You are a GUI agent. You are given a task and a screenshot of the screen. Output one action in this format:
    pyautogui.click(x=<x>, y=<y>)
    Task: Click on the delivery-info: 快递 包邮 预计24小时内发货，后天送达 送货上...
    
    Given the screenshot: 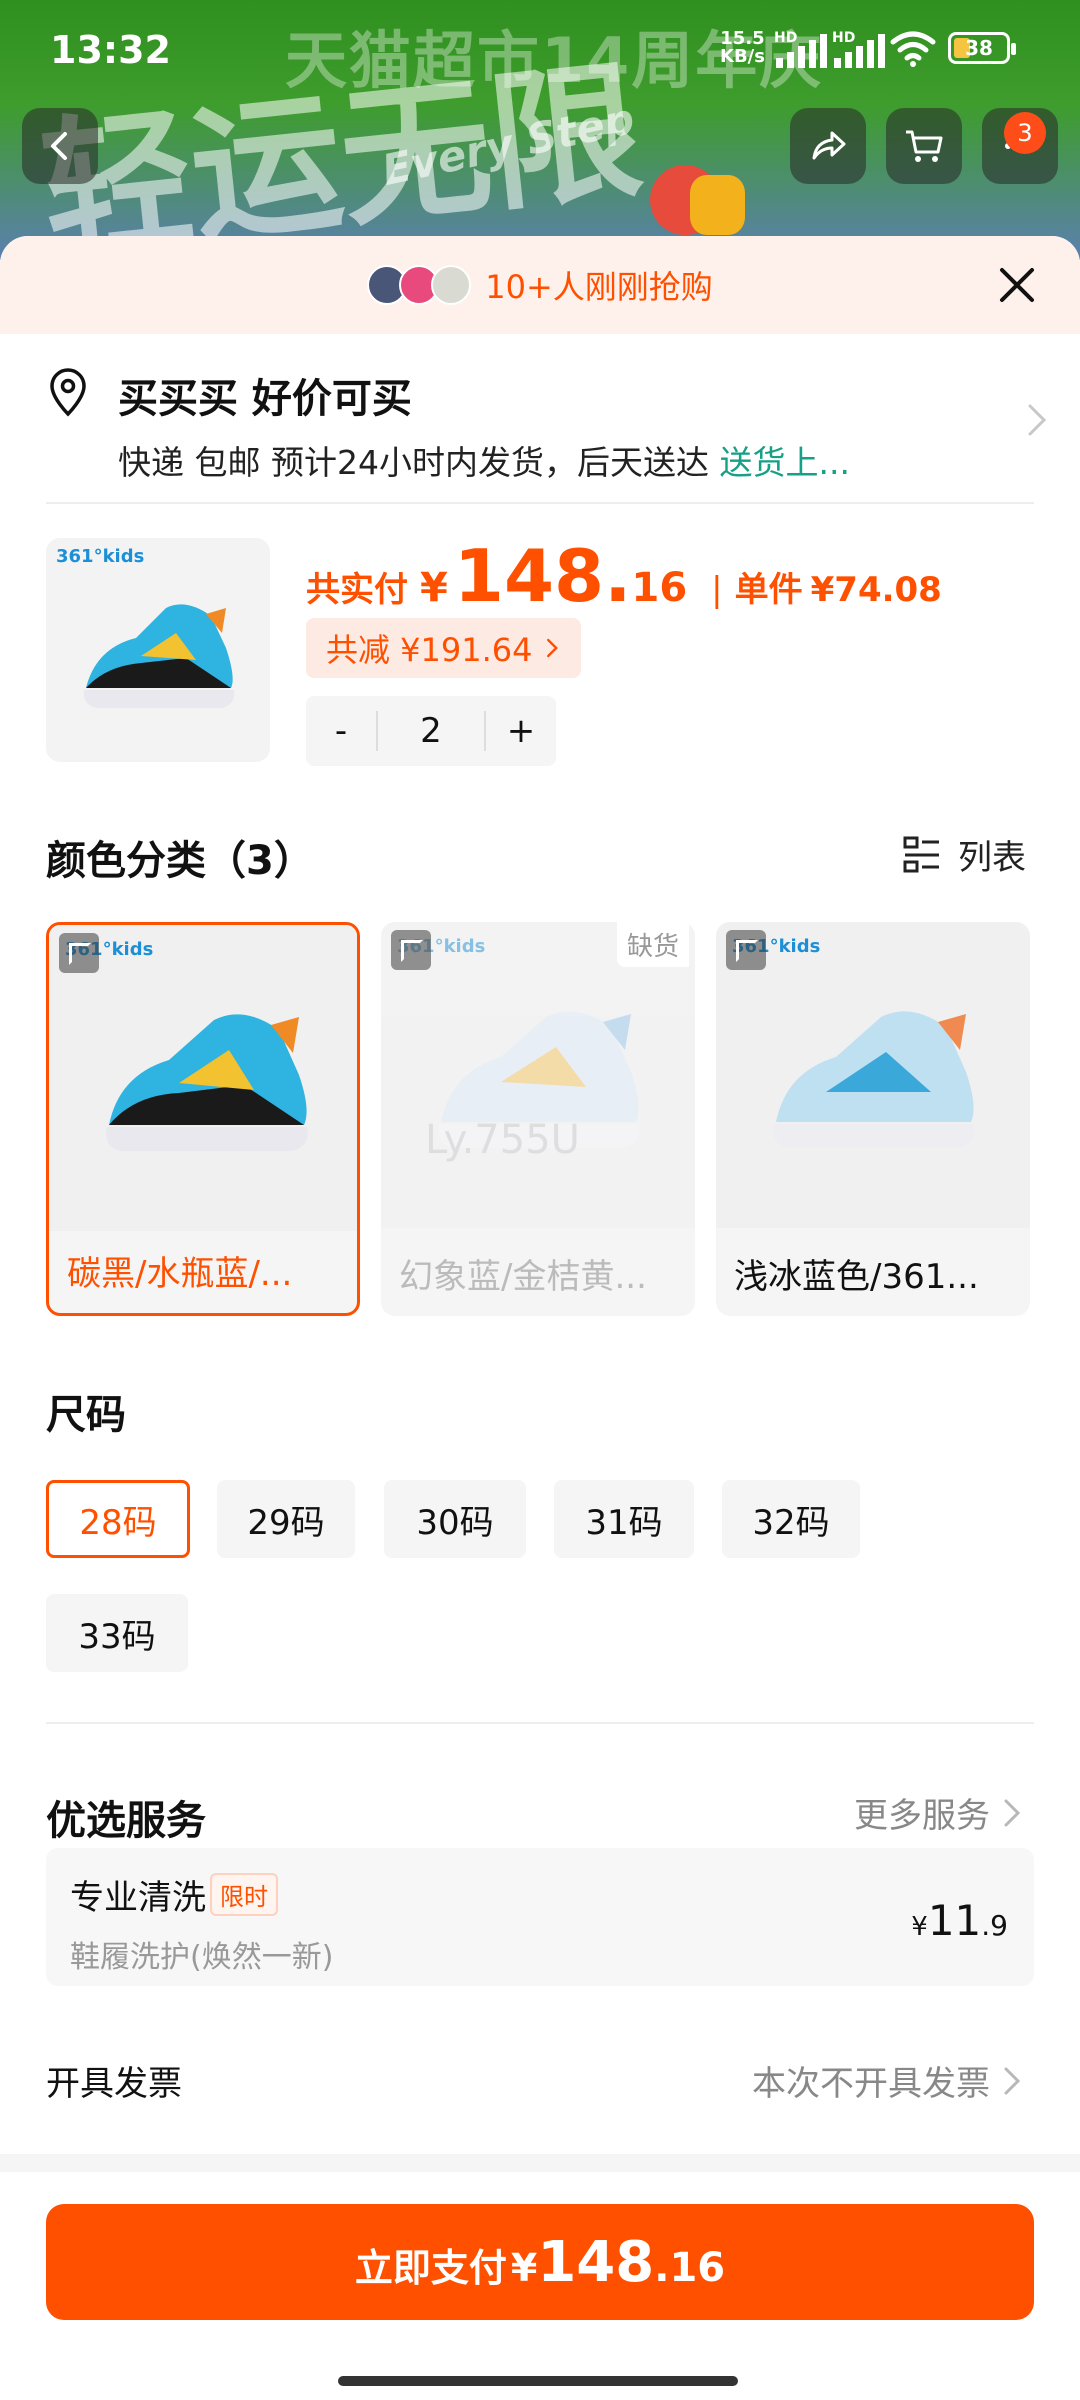 What is the action you would take?
    pyautogui.click(x=484, y=460)
    